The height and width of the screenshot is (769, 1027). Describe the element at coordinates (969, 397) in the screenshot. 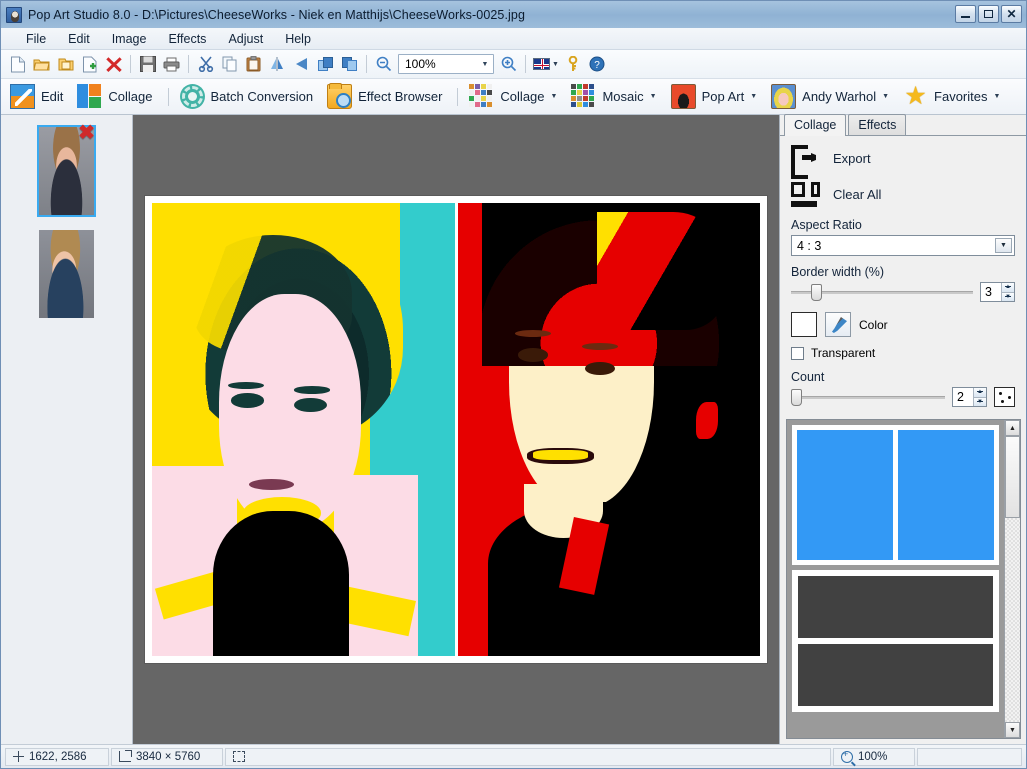

I see `count-stepper: 2 ▲ ▼` at that location.